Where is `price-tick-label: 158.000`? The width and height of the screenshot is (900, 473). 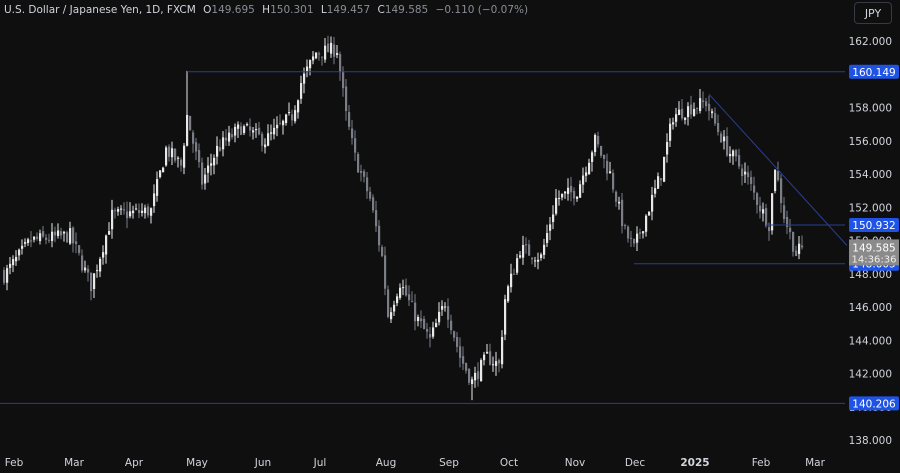
price-tick-label: 158.000 is located at coordinates (870, 109).